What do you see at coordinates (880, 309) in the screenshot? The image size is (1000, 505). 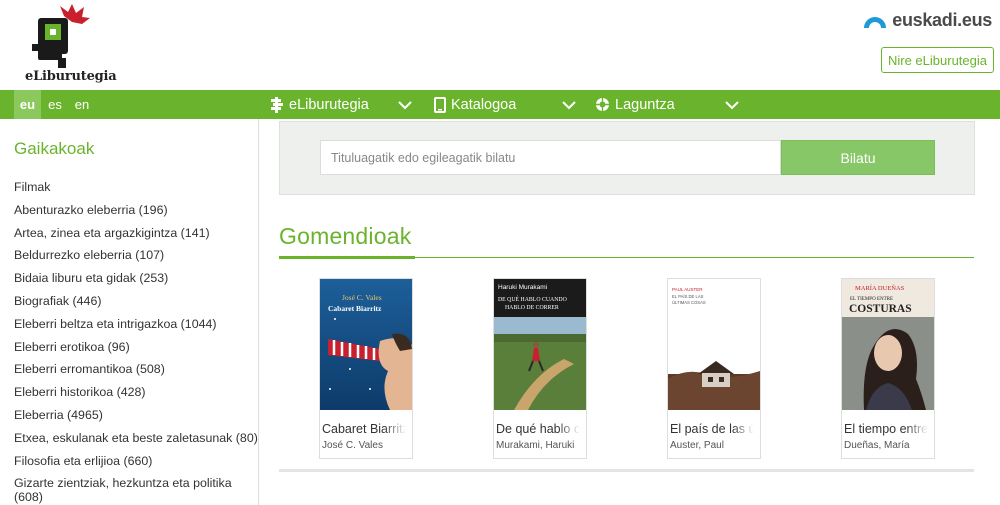 I see `cover-title: COSTURAS` at bounding box center [880, 309].